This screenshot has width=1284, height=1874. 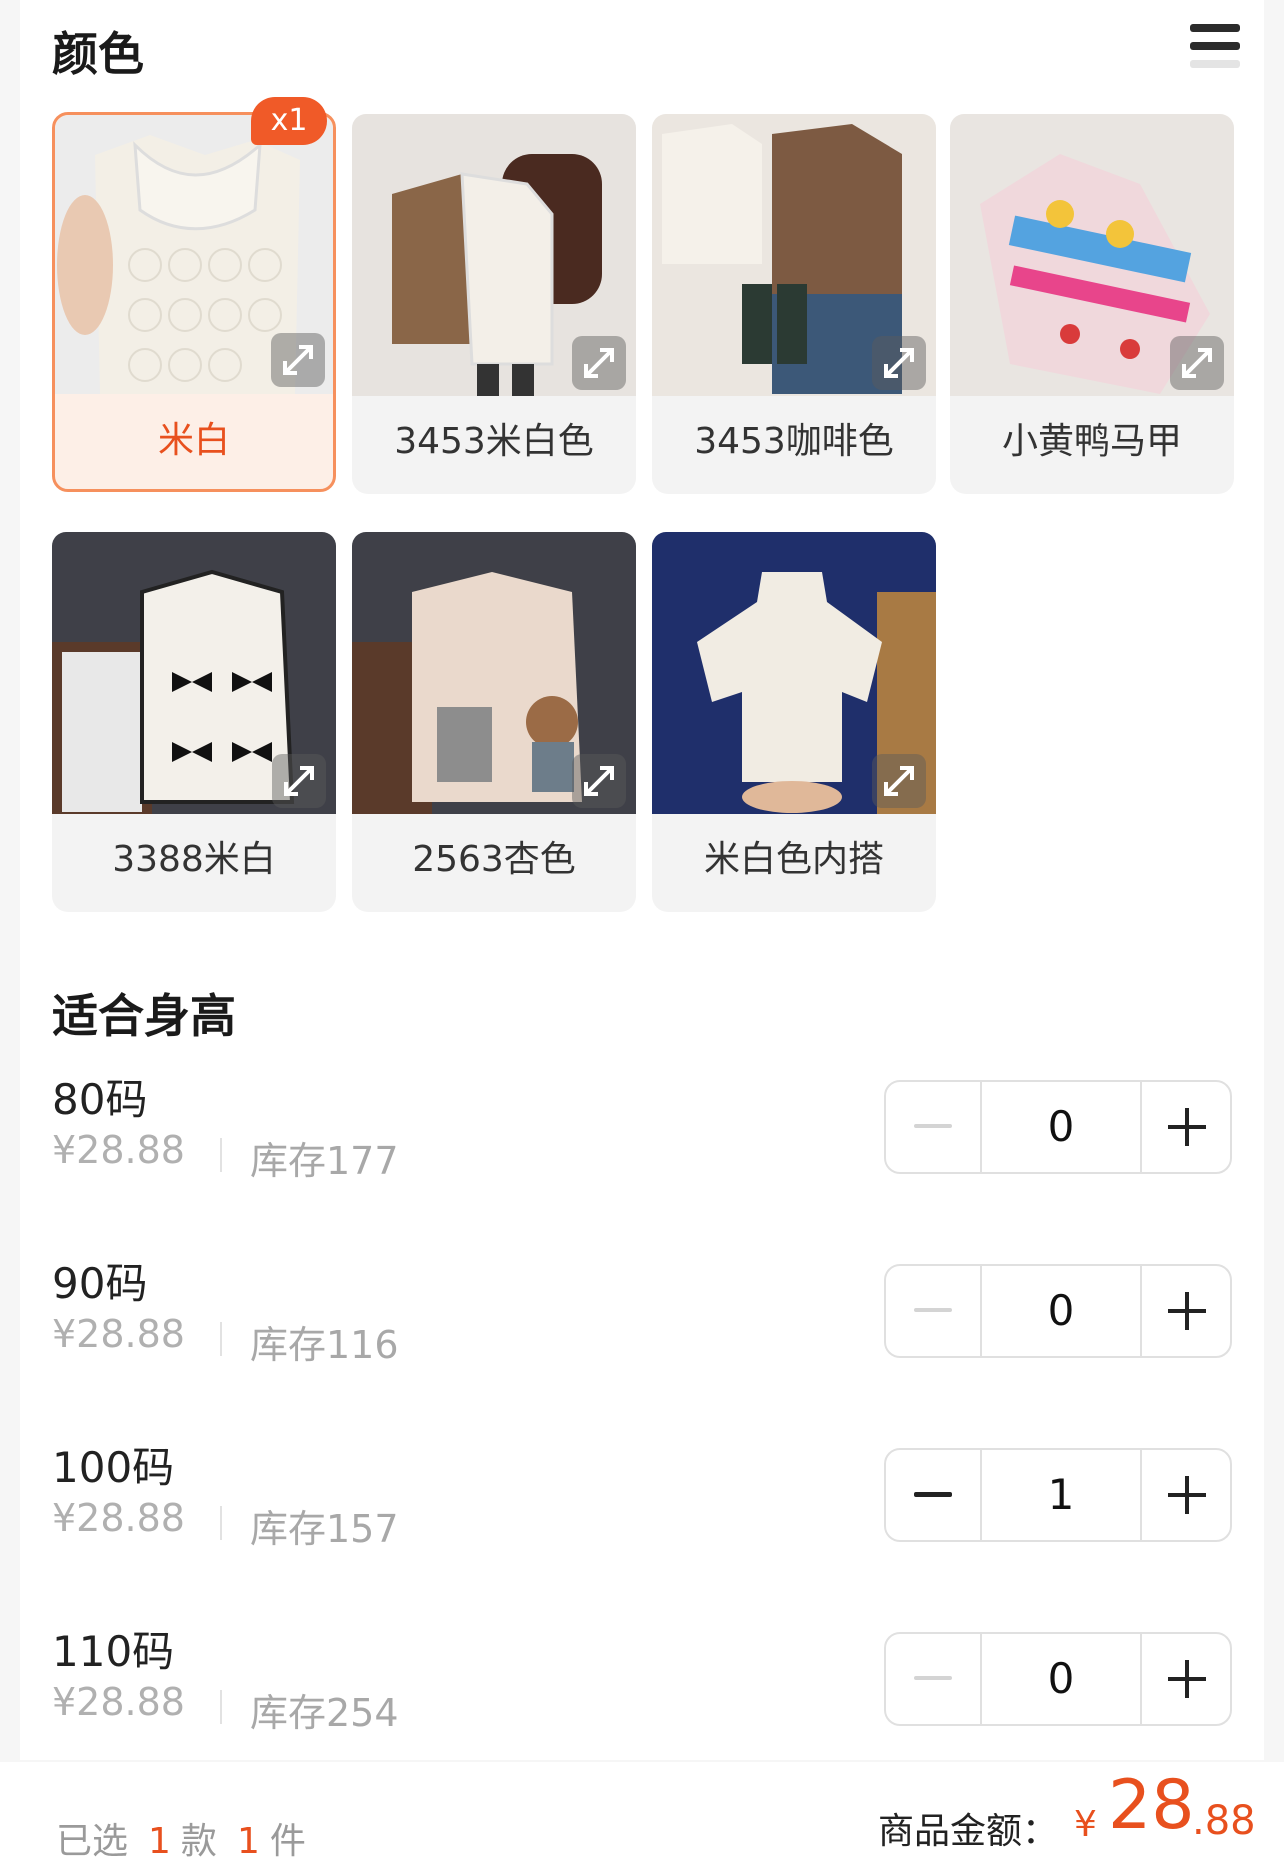 I want to click on selected-count-badge: x1, so click(x=289, y=121).